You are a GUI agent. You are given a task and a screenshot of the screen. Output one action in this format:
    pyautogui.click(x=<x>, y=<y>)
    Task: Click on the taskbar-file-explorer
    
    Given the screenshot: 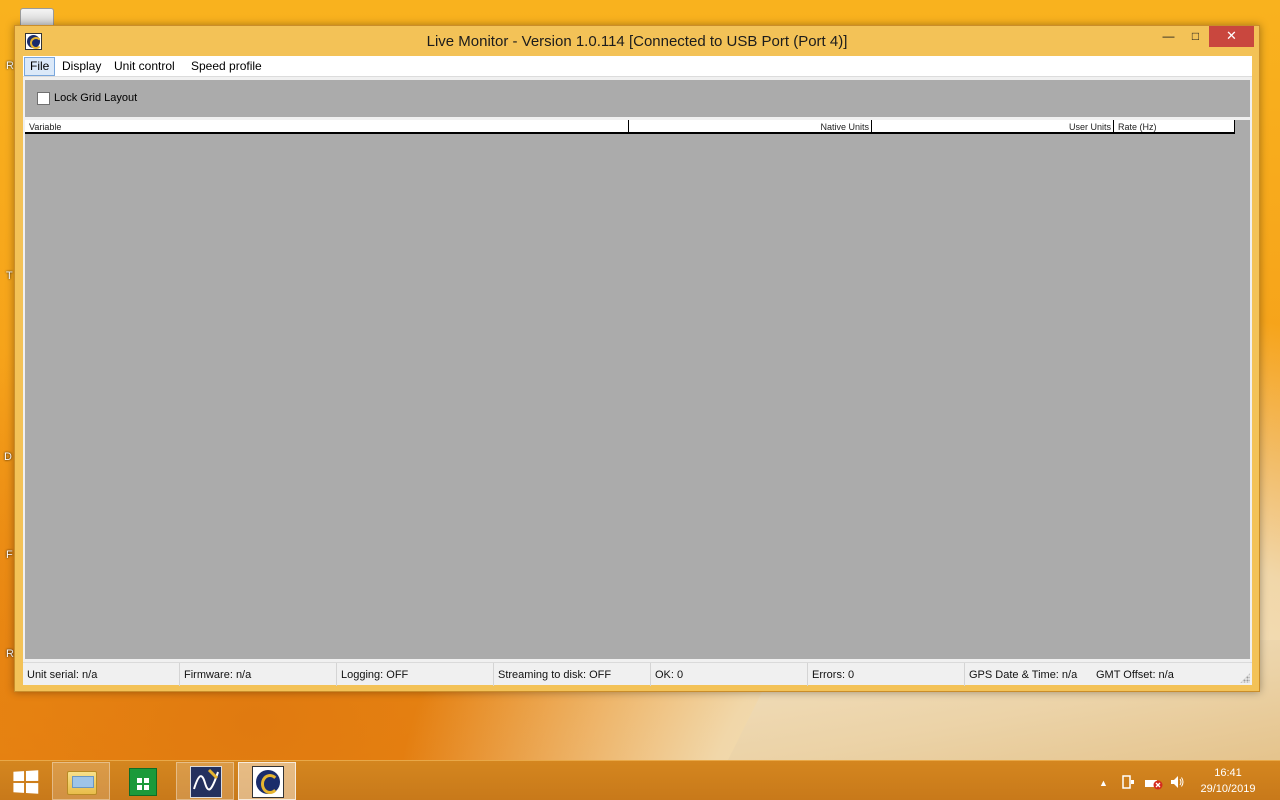 What is the action you would take?
    pyautogui.click(x=81, y=781)
    